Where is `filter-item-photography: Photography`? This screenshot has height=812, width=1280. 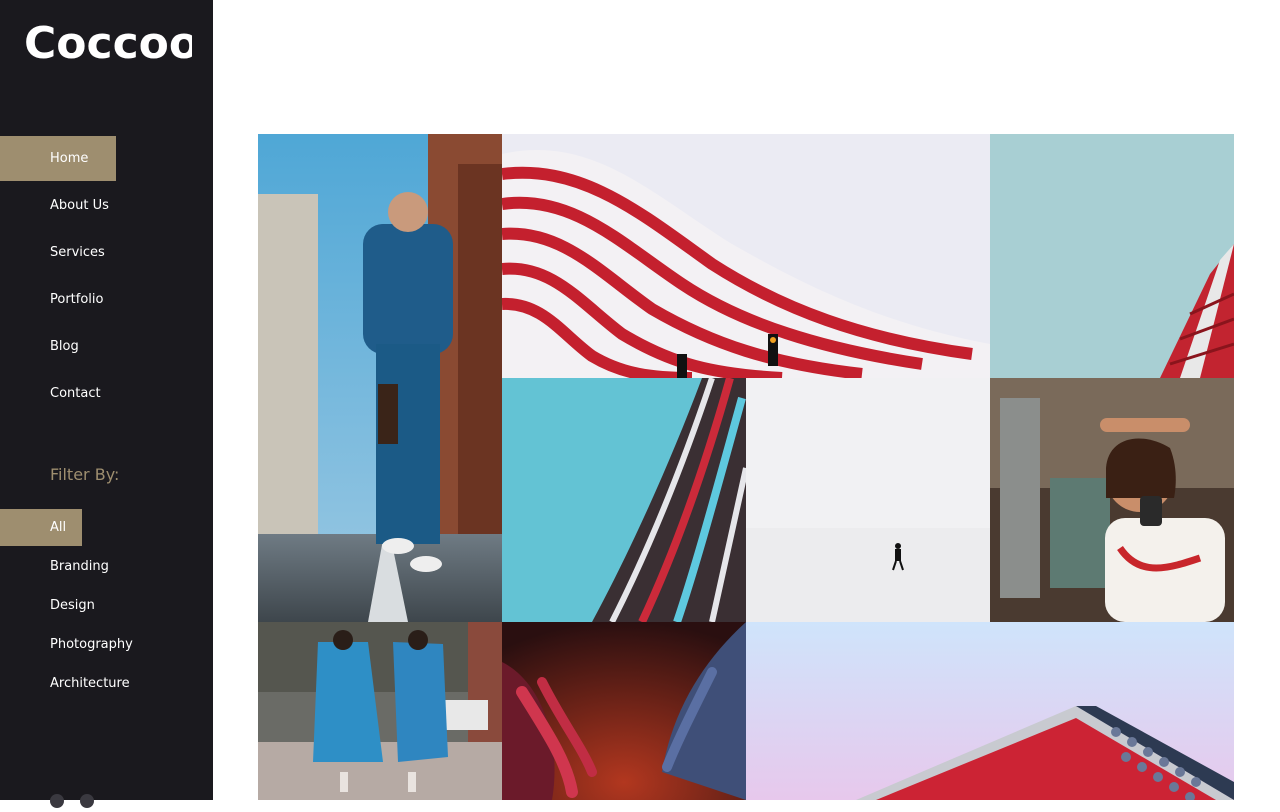 filter-item-photography: Photography is located at coordinates (66, 644).